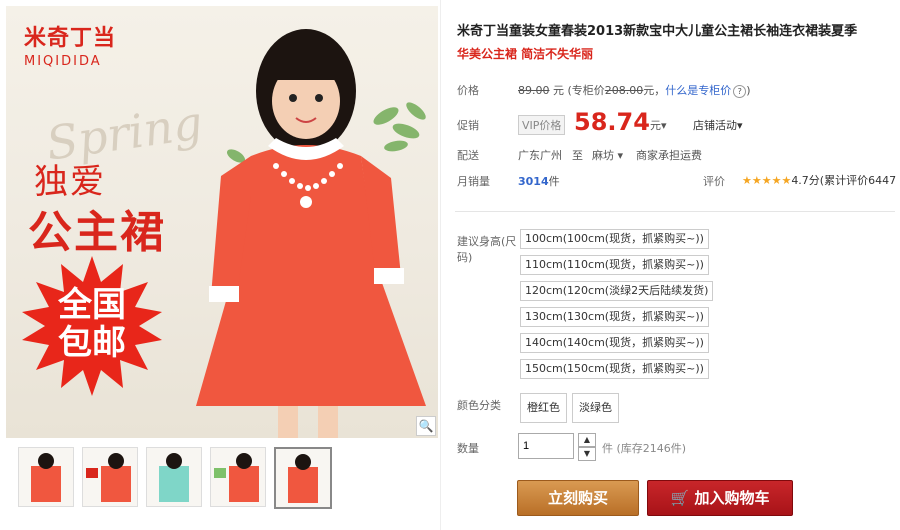 Image resolution: width=900 pixels, height=530 pixels. Describe the element at coordinates (554, 181) in the screenshot. I see `sales-unit: 件` at that location.